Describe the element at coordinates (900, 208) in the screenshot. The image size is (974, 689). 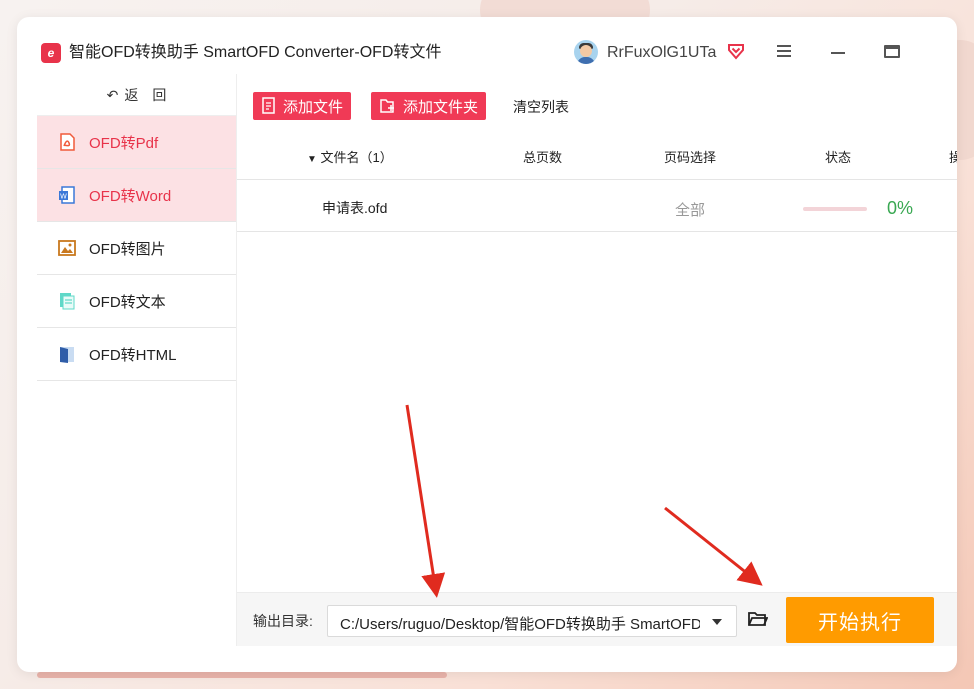
I see `status-percent: 0%` at that location.